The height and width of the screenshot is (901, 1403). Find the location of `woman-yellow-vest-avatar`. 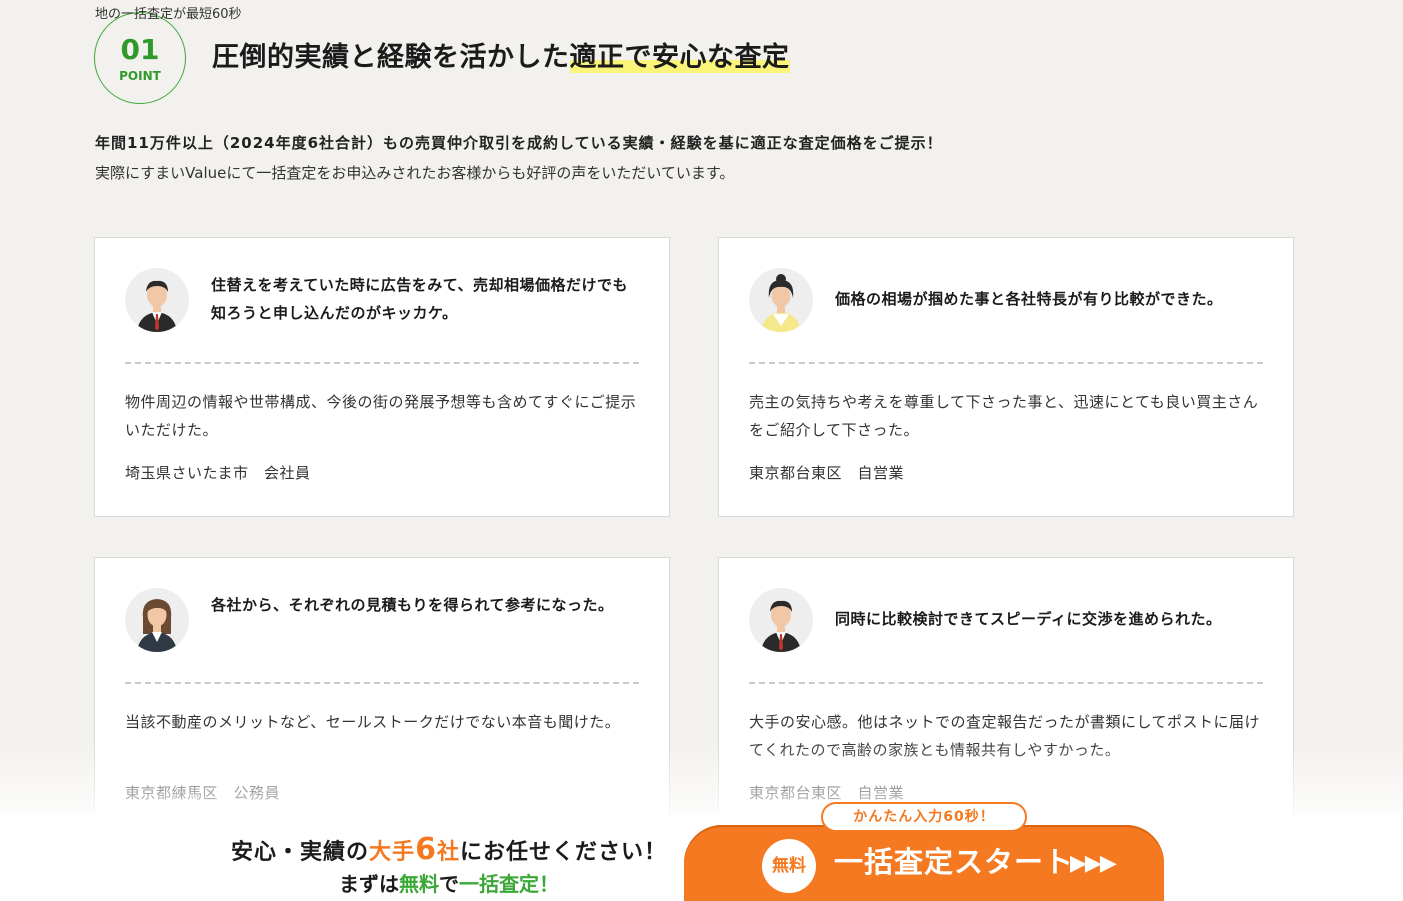

woman-yellow-vest-avatar is located at coordinates (781, 300).